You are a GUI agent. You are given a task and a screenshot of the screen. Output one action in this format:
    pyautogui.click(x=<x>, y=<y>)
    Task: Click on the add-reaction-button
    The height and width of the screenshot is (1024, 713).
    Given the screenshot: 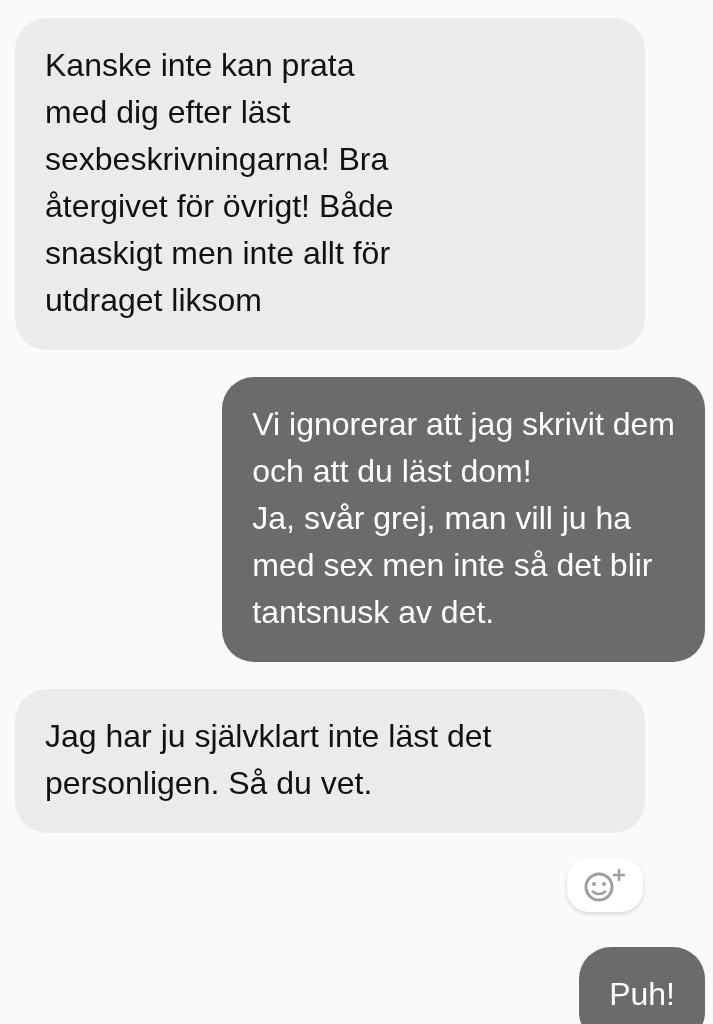 What is the action you would take?
    pyautogui.click(x=605, y=885)
    